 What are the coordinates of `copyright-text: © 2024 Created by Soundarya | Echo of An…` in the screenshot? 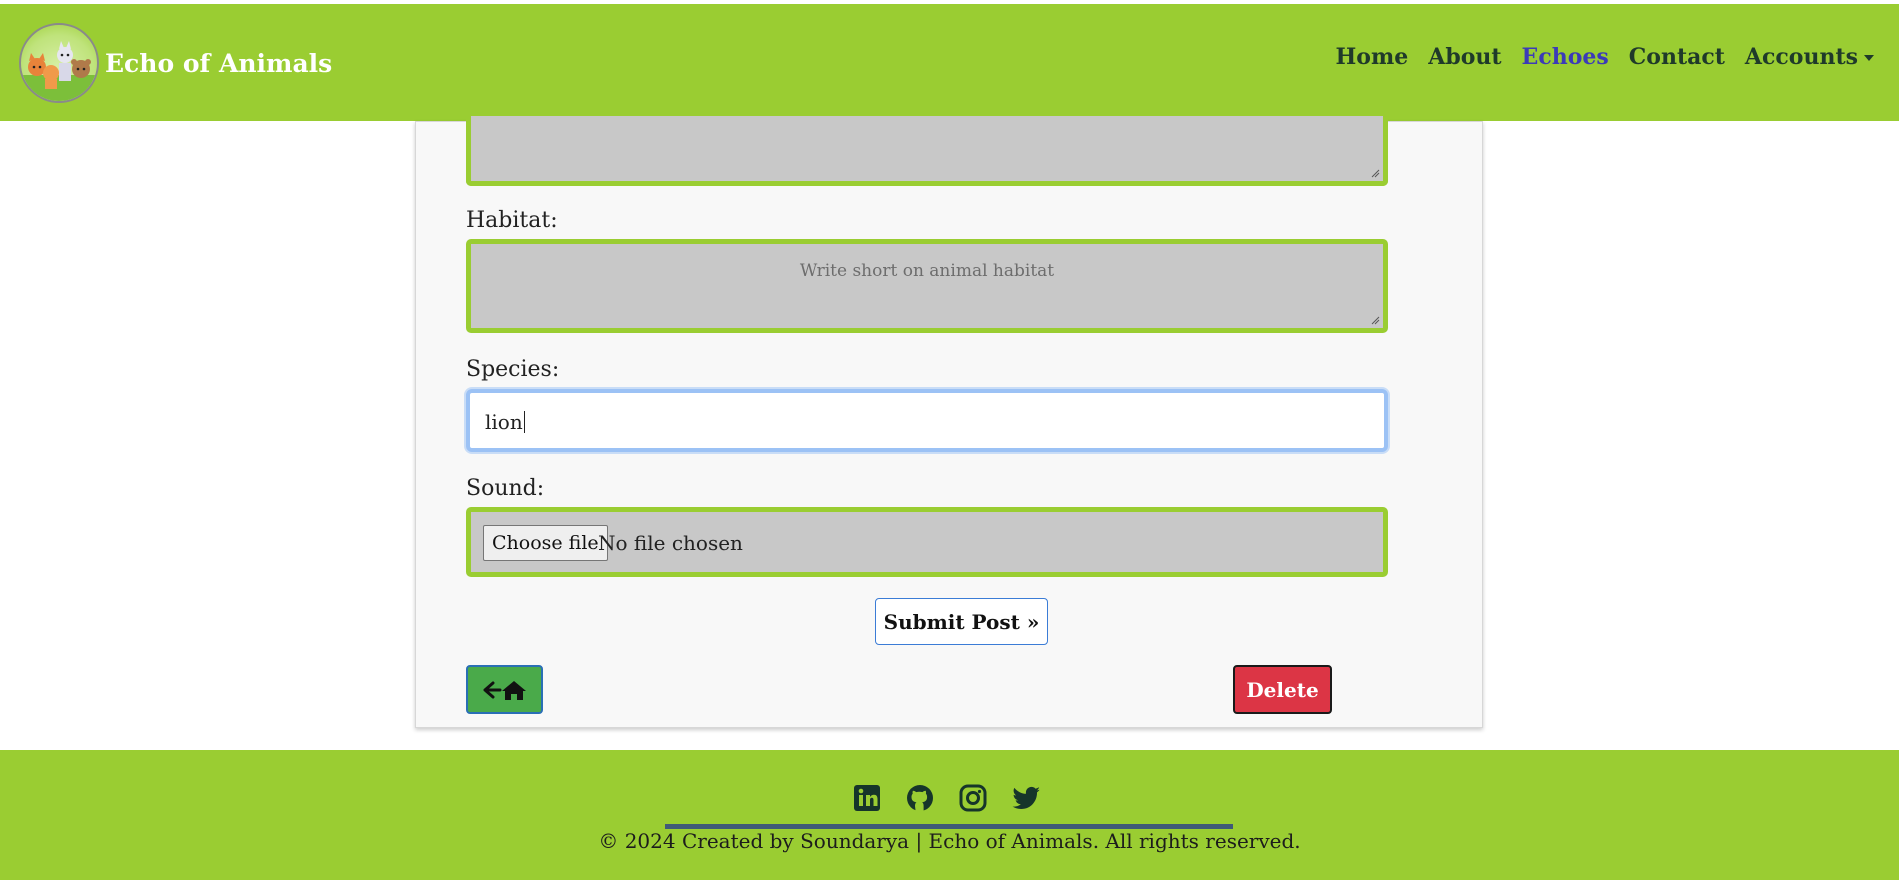 It's located at (949, 841).